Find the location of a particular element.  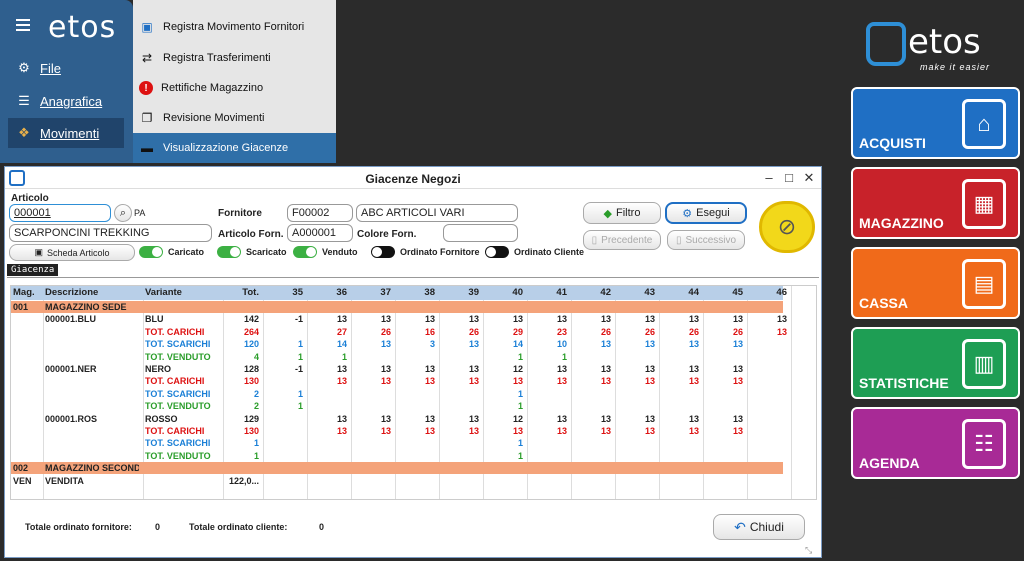

sidebar-item-movimenti: ❖ Movimenti is located at coordinates (66, 133).